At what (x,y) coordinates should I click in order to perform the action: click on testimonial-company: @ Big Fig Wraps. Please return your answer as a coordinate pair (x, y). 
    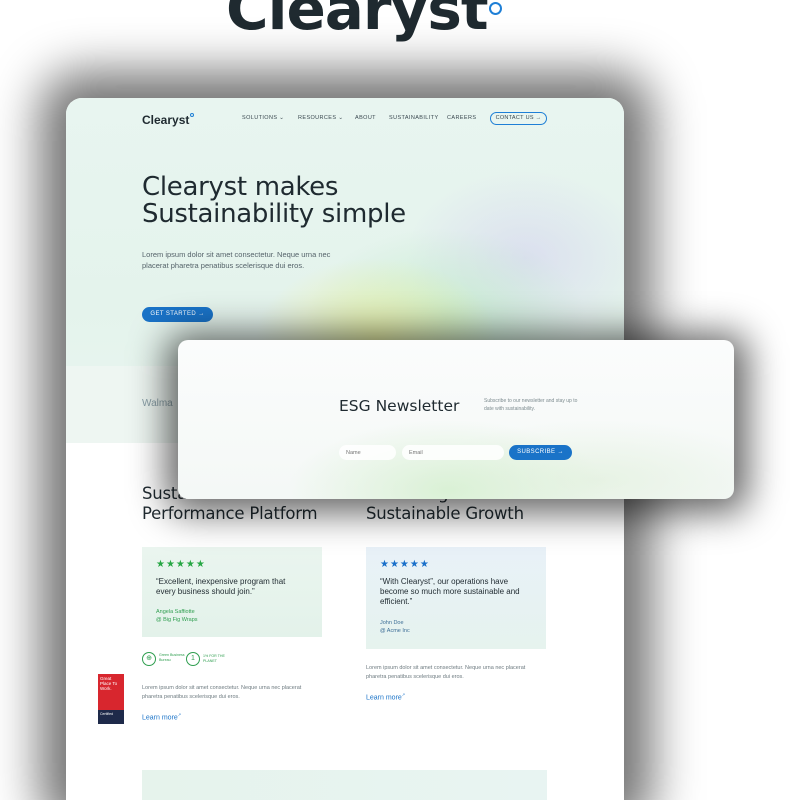
    Looking at the image, I should click on (177, 620).